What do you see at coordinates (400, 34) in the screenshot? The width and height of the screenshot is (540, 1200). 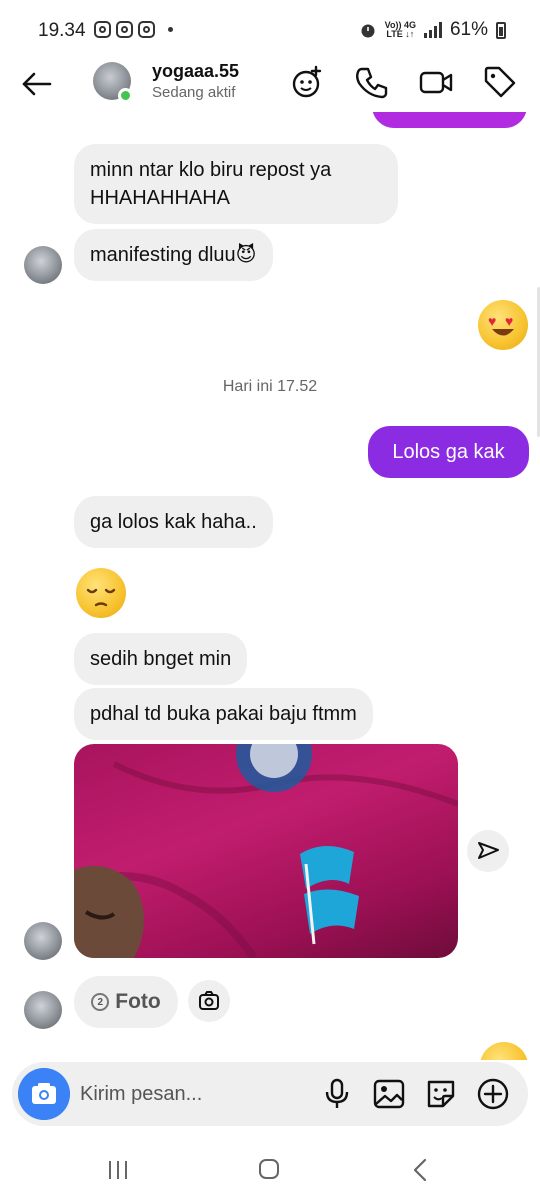 I see `network-type-bottom: LTE ↓↑` at bounding box center [400, 34].